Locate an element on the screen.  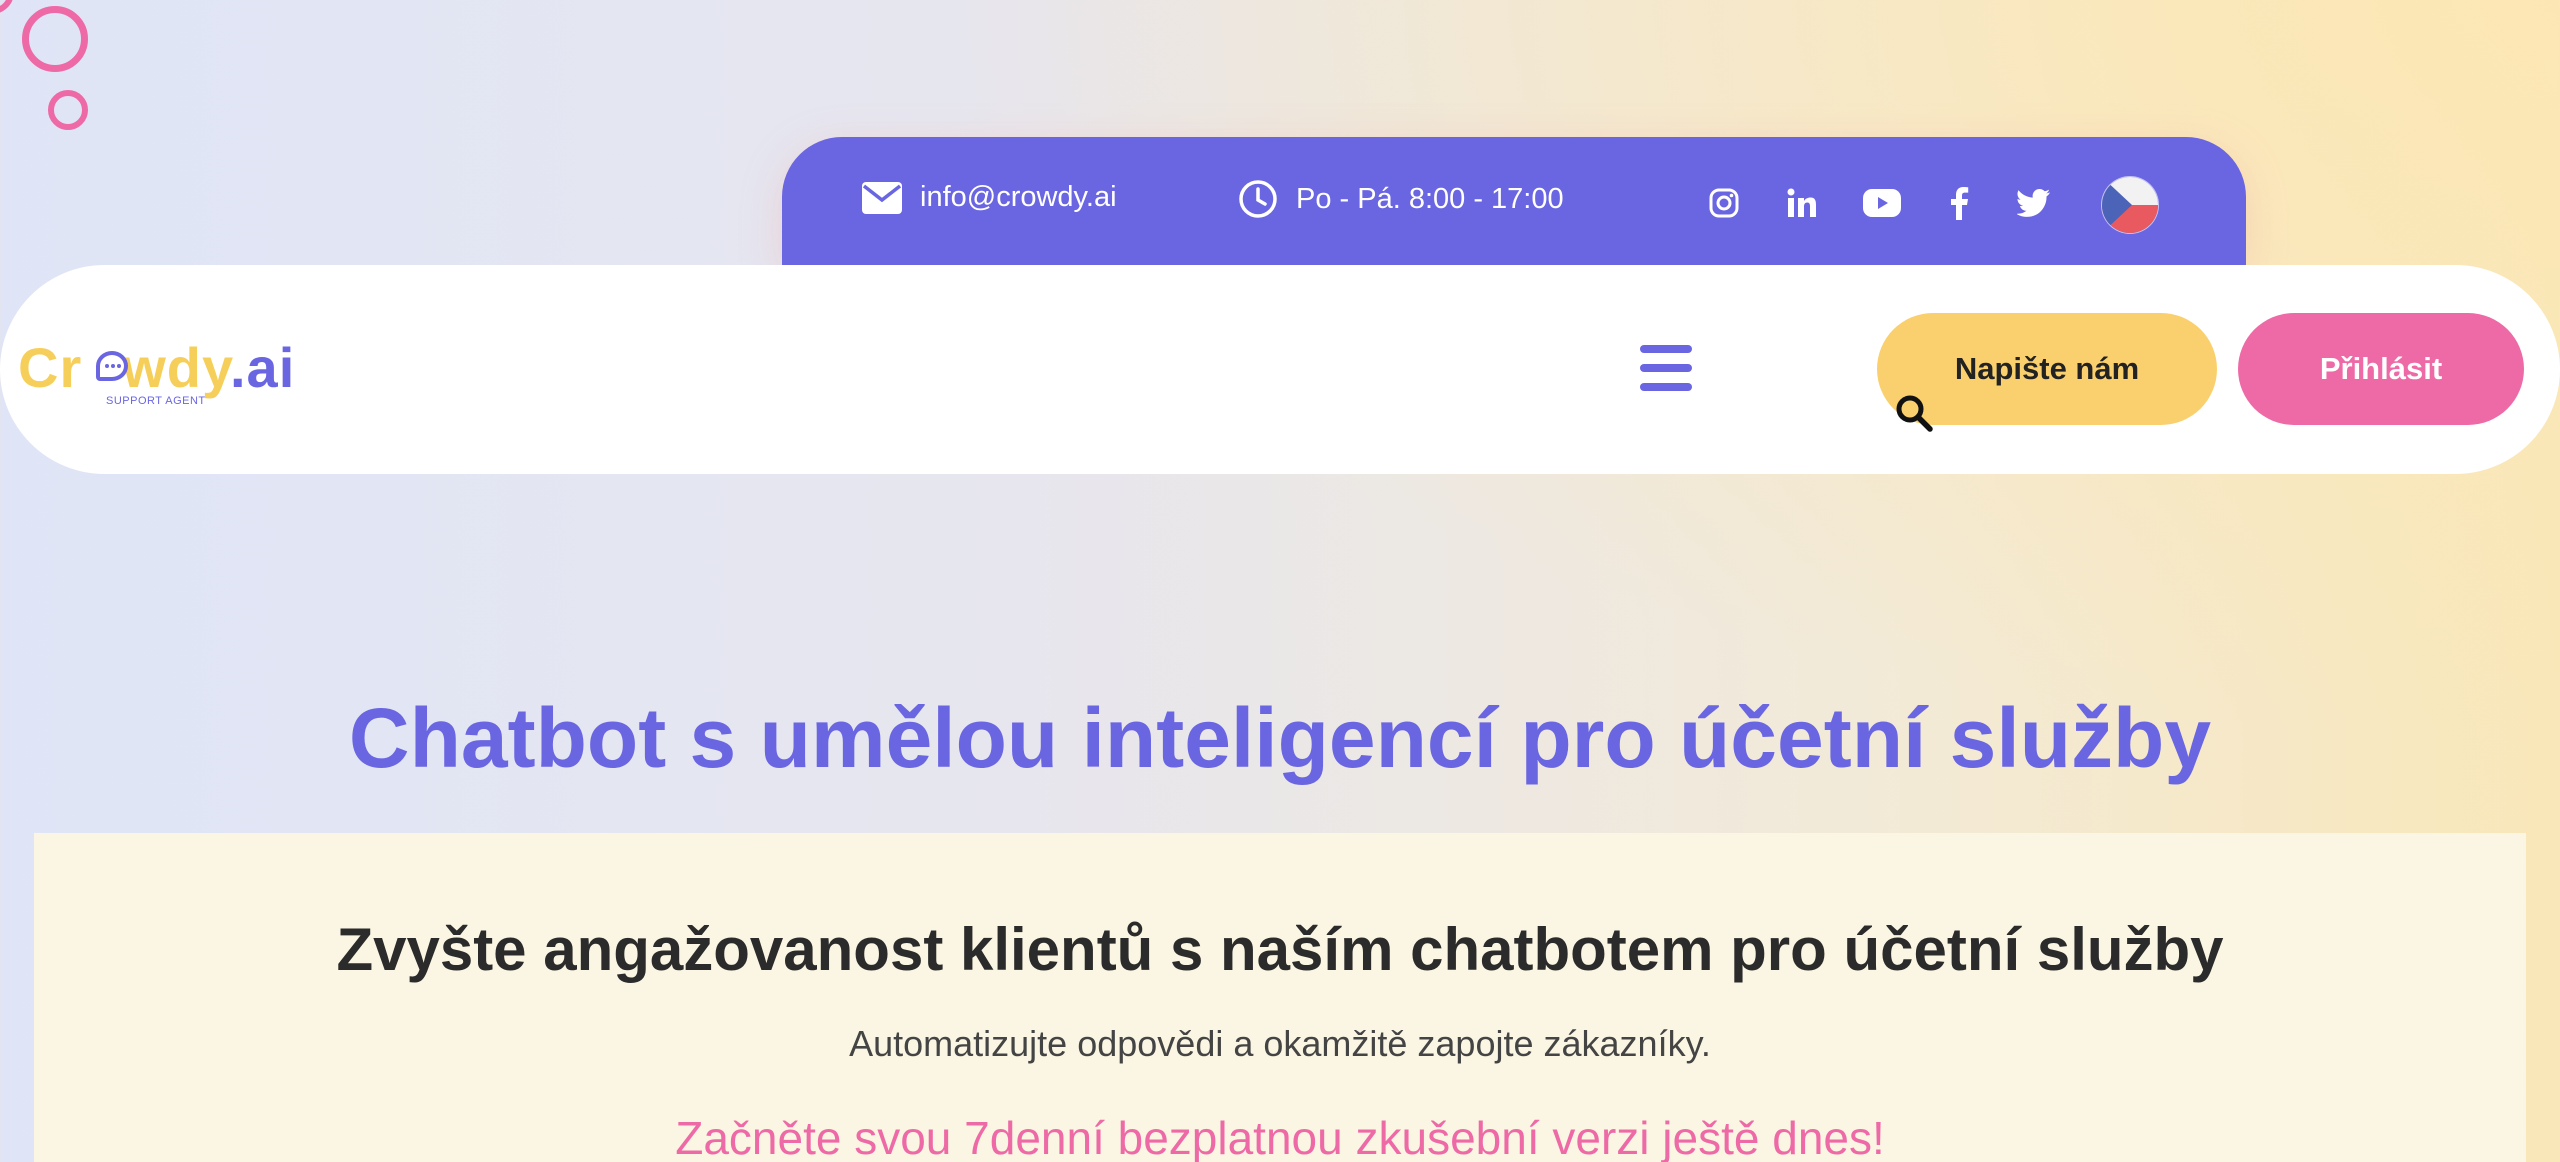
youtube-icon is located at coordinates (1882, 203).